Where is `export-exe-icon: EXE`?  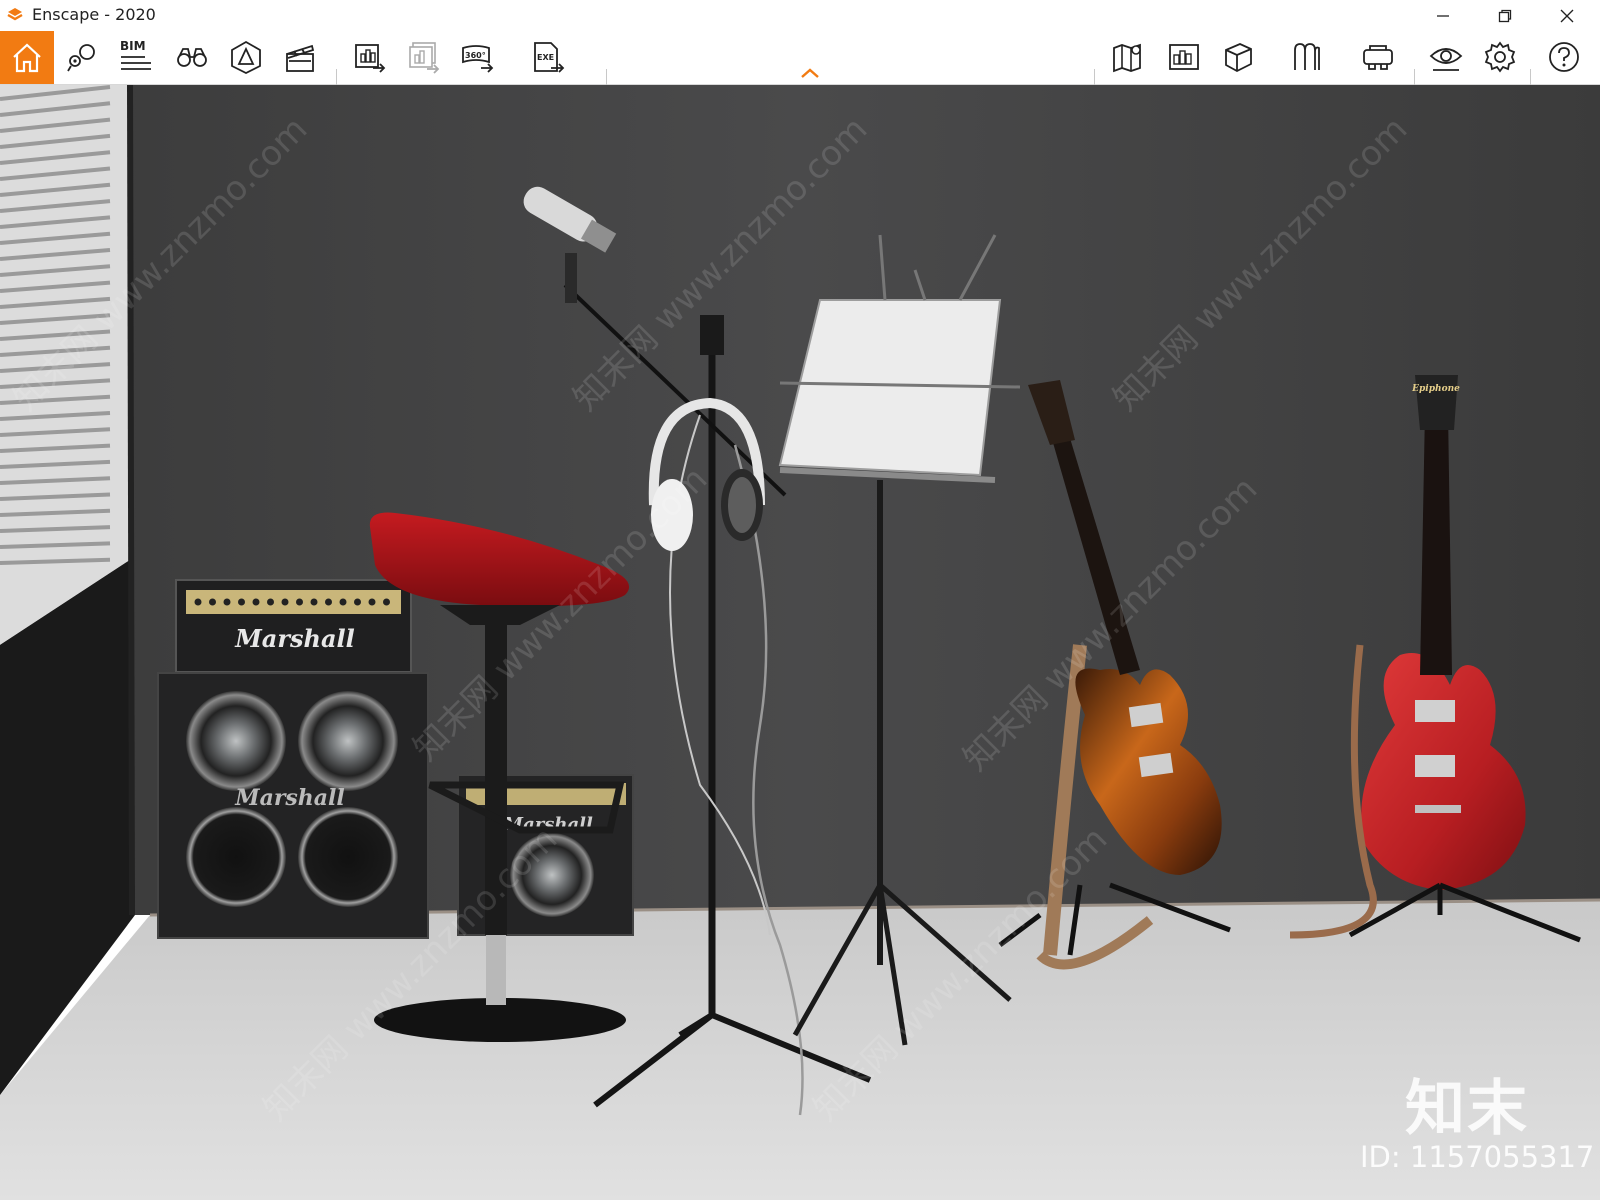 export-exe-icon: EXE is located at coordinates (549, 57).